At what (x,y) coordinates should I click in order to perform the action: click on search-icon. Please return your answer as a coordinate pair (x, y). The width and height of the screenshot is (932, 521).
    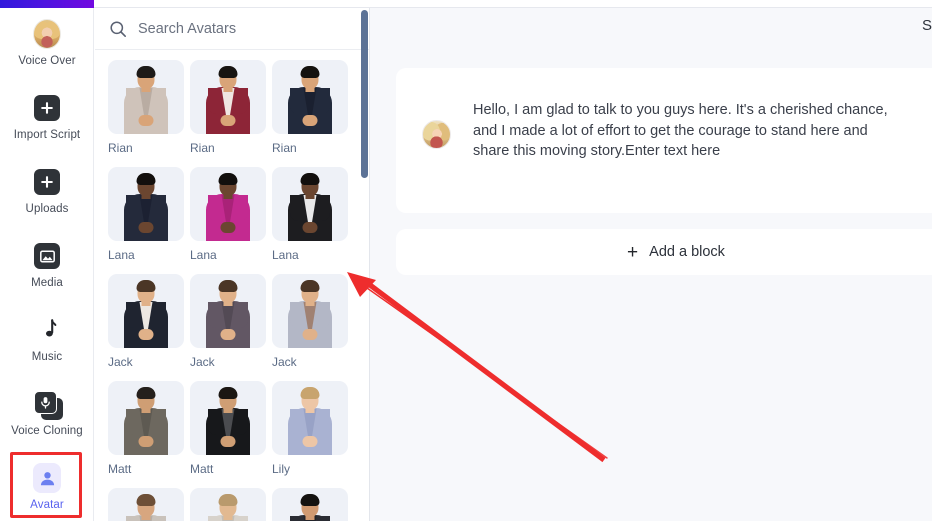
    Looking at the image, I should click on (118, 29).